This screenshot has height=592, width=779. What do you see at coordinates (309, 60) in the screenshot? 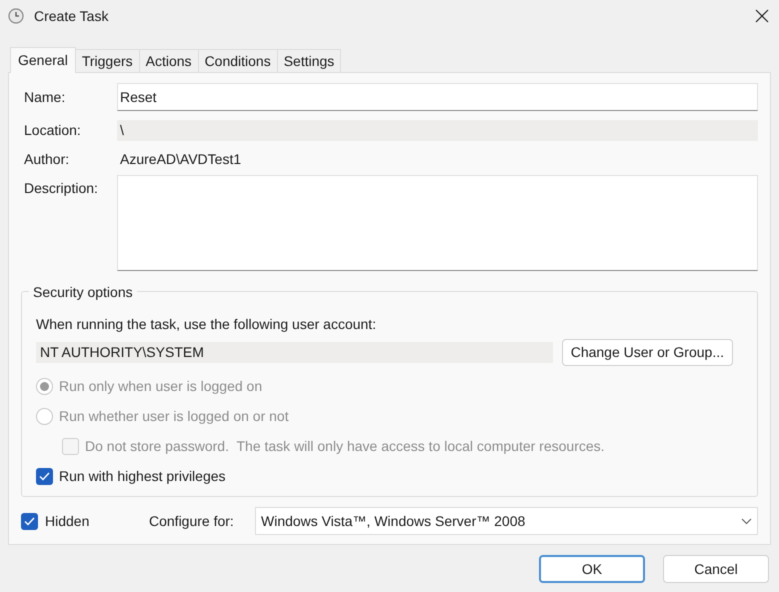
I see `tab: Settings` at bounding box center [309, 60].